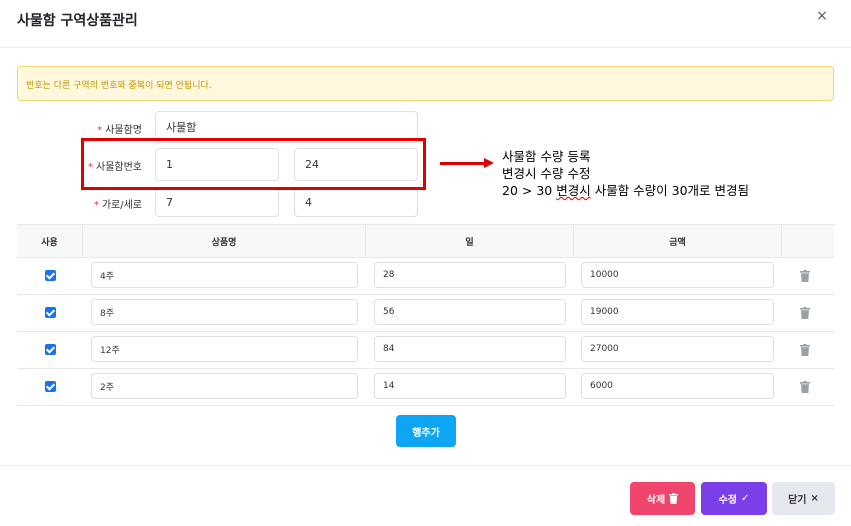  I want to click on size-label: * 가로/세로, so click(117, 205).